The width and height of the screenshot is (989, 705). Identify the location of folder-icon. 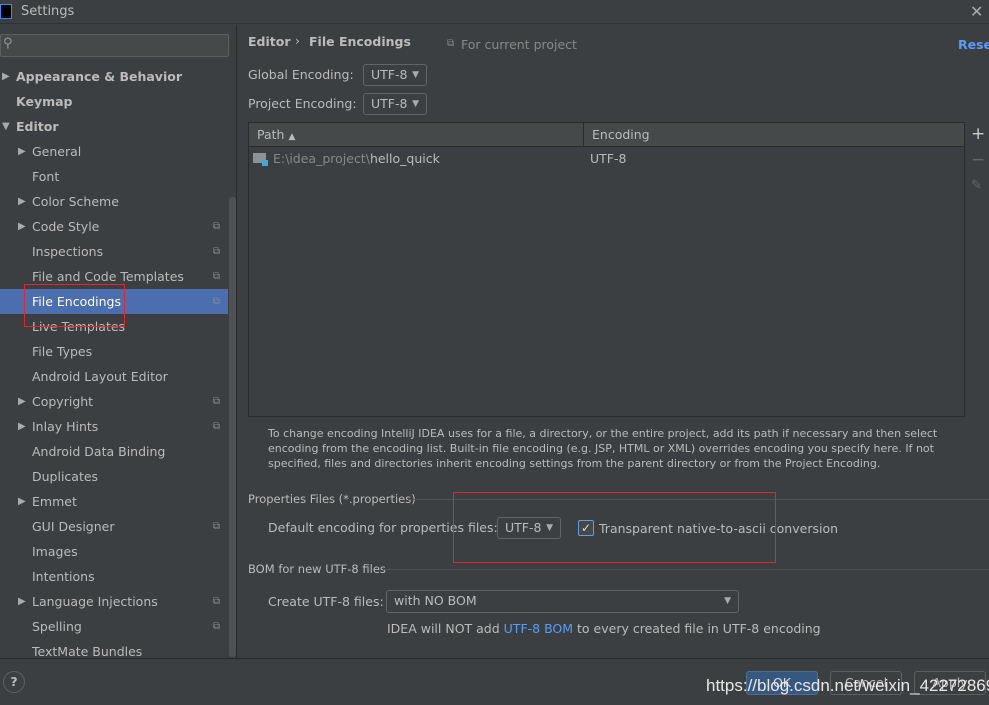
(260, 159).